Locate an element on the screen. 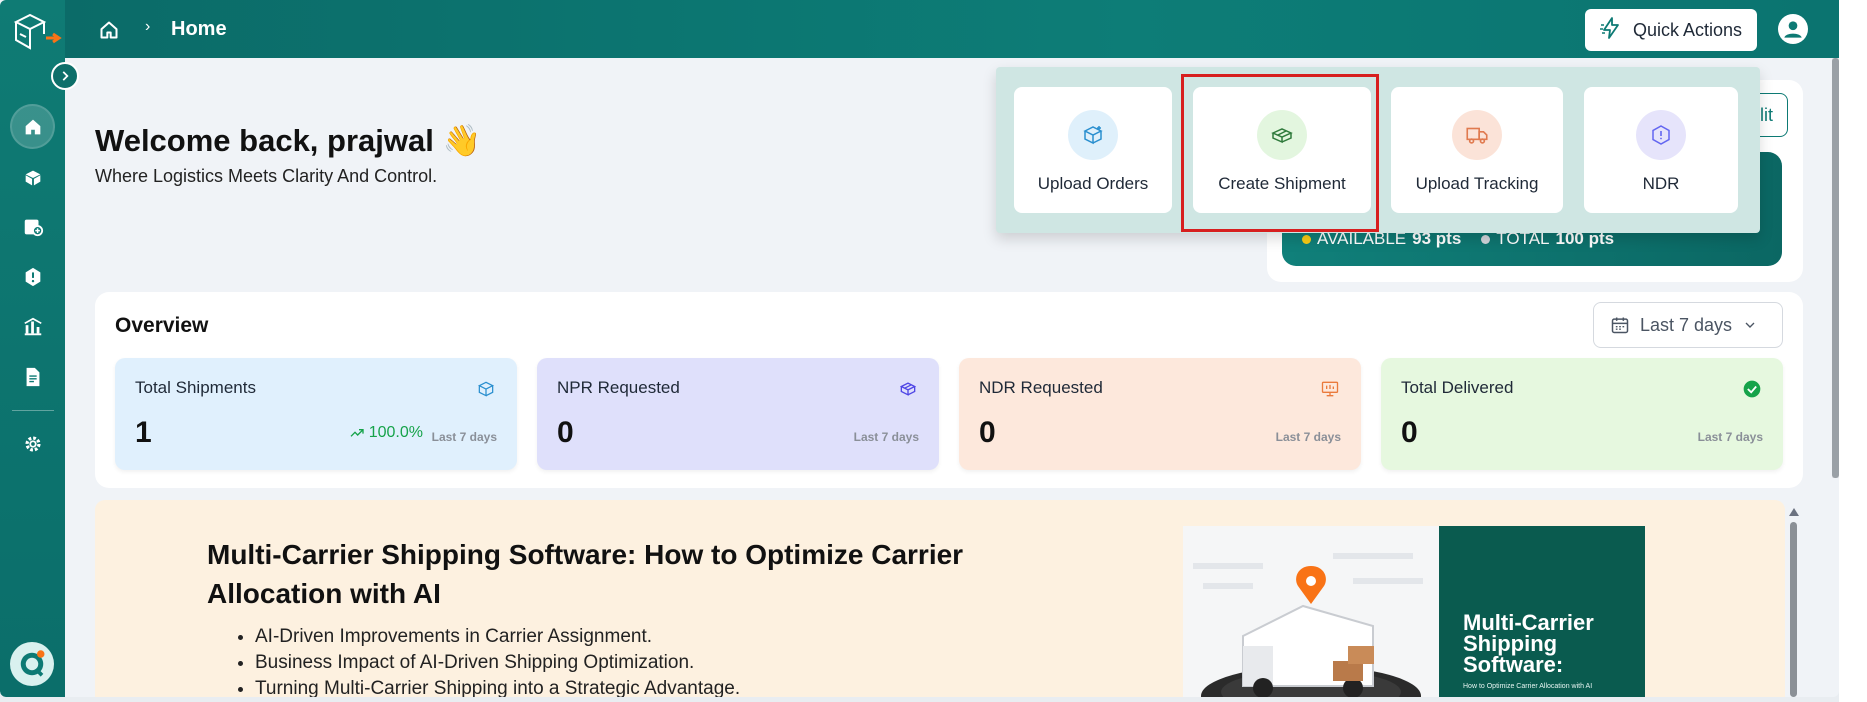 The image size is (1867, 702). gear-icon is located at coordinates (32, 443).